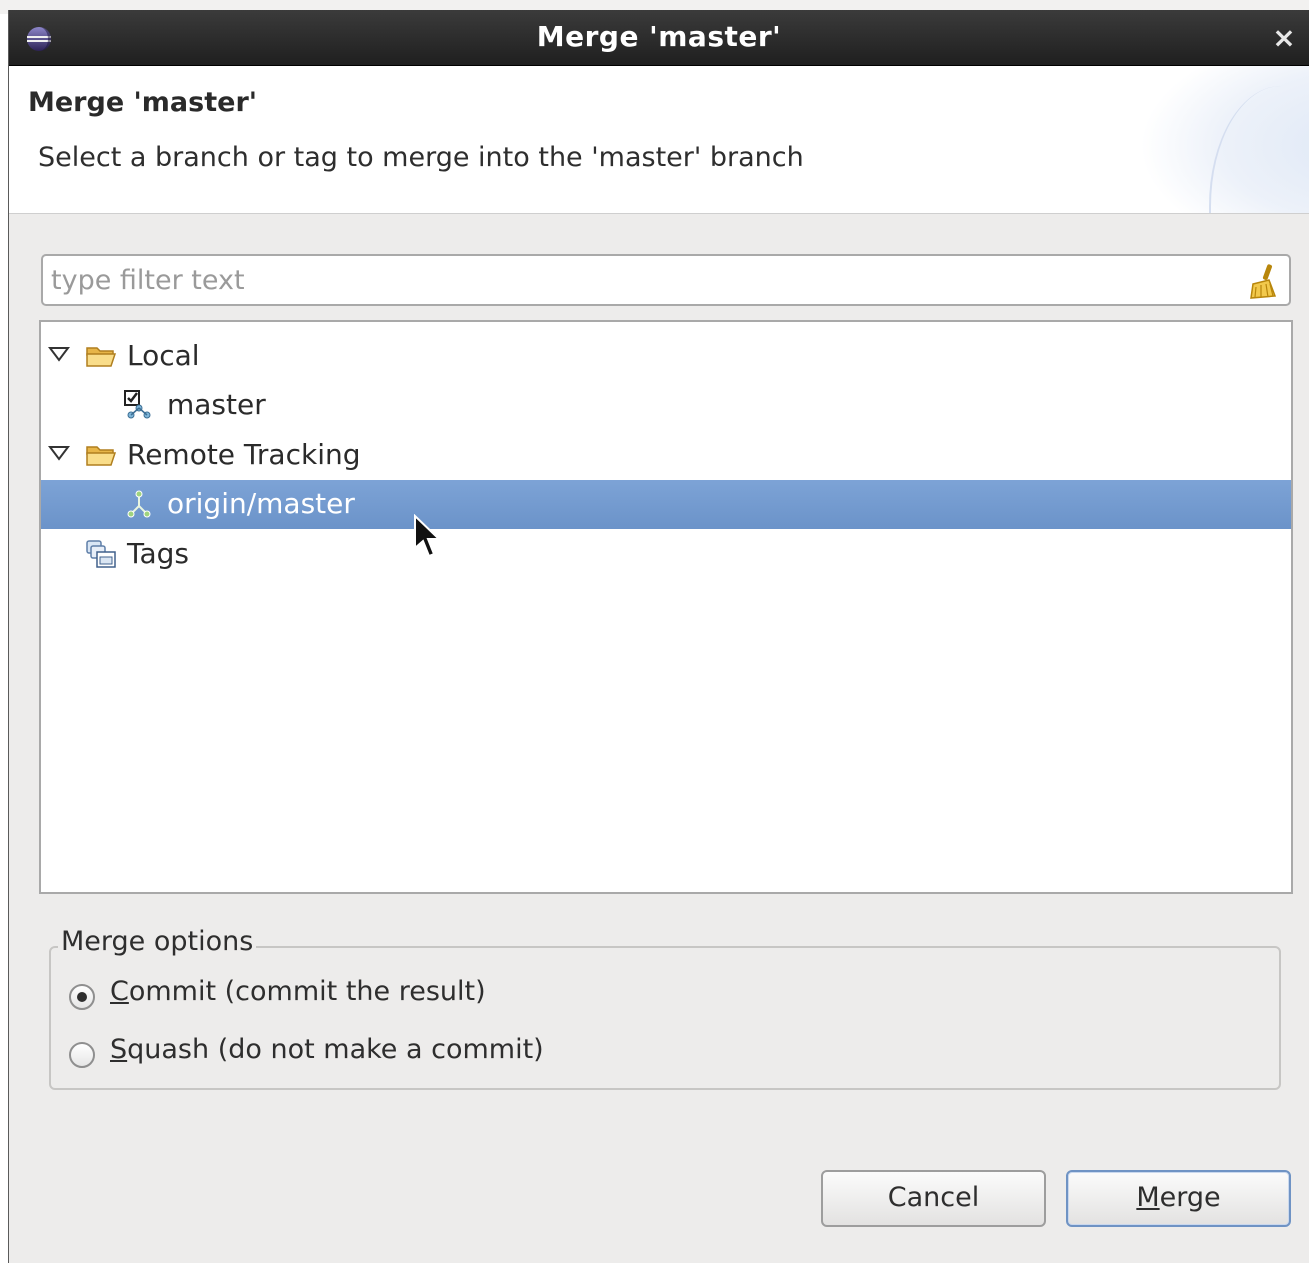 Image resolution: width=1309 pixels, height=1263 pixels. I want to click on window-title: Merge 'master', so click(659, 36).